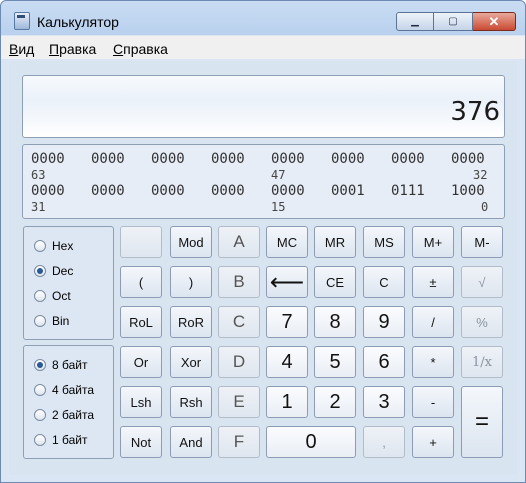  What do you see at coordinates (64, 415) in the screenshot?
I see `radio-2-bytes: 2 байта` at bounding box center [64, 415].